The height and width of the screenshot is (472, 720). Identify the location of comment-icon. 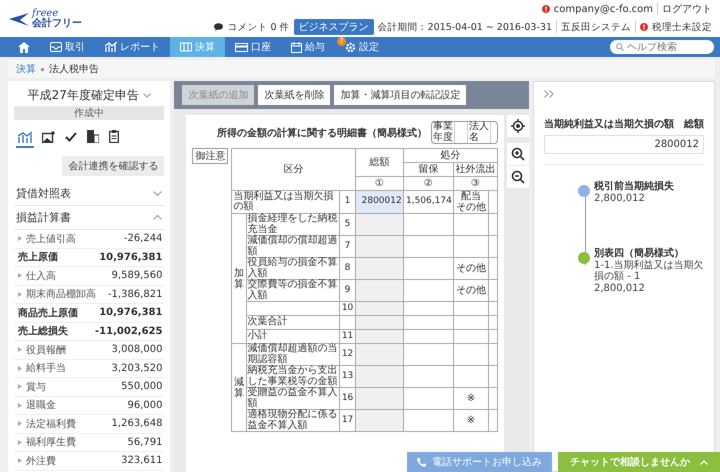
(219, 27).